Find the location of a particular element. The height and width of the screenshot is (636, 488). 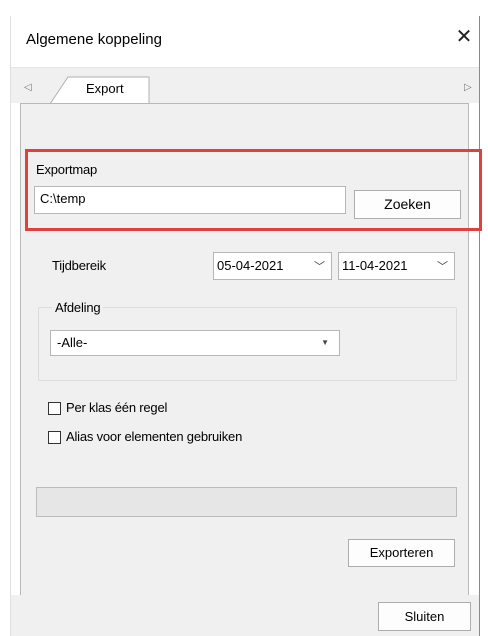

date-to-value: 11-04-2021 is located at coordinates (375, 265).